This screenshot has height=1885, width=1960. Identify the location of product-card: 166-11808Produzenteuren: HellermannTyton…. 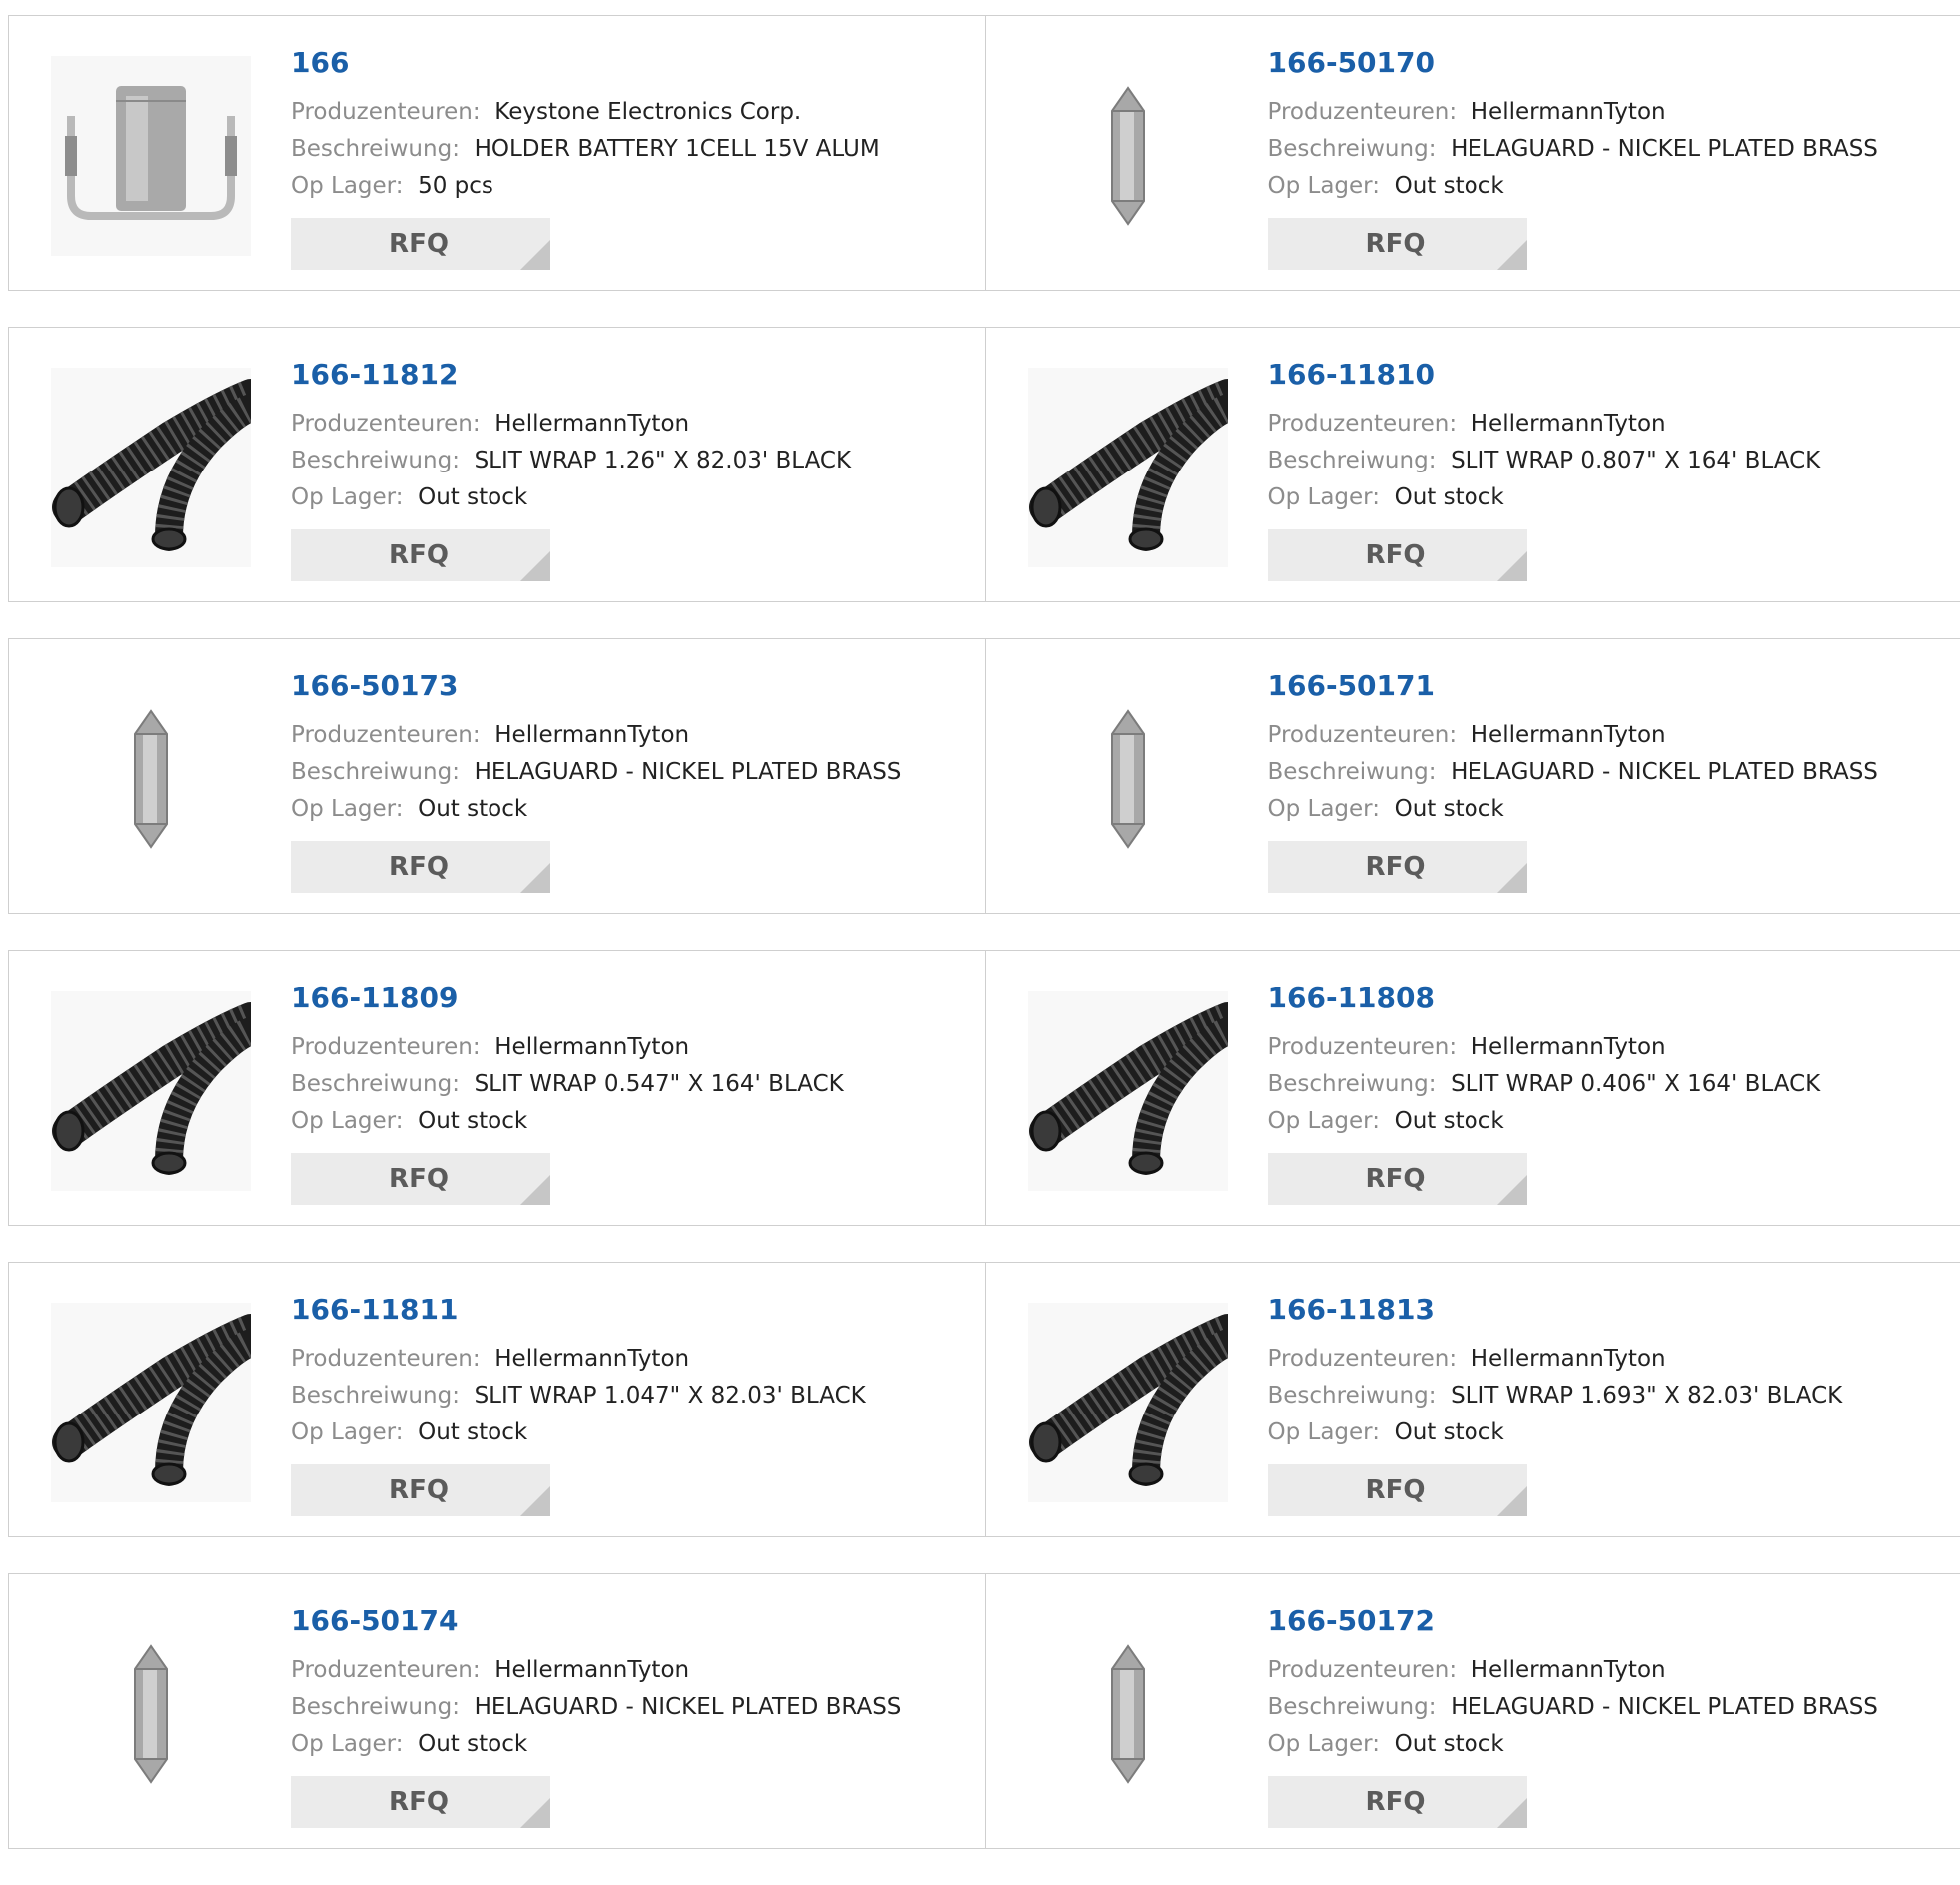
(1472, 1088).